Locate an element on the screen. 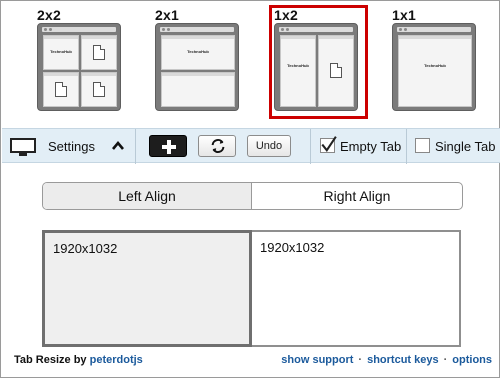  left-align-button: Left Align is located at coordinates (147, 196).